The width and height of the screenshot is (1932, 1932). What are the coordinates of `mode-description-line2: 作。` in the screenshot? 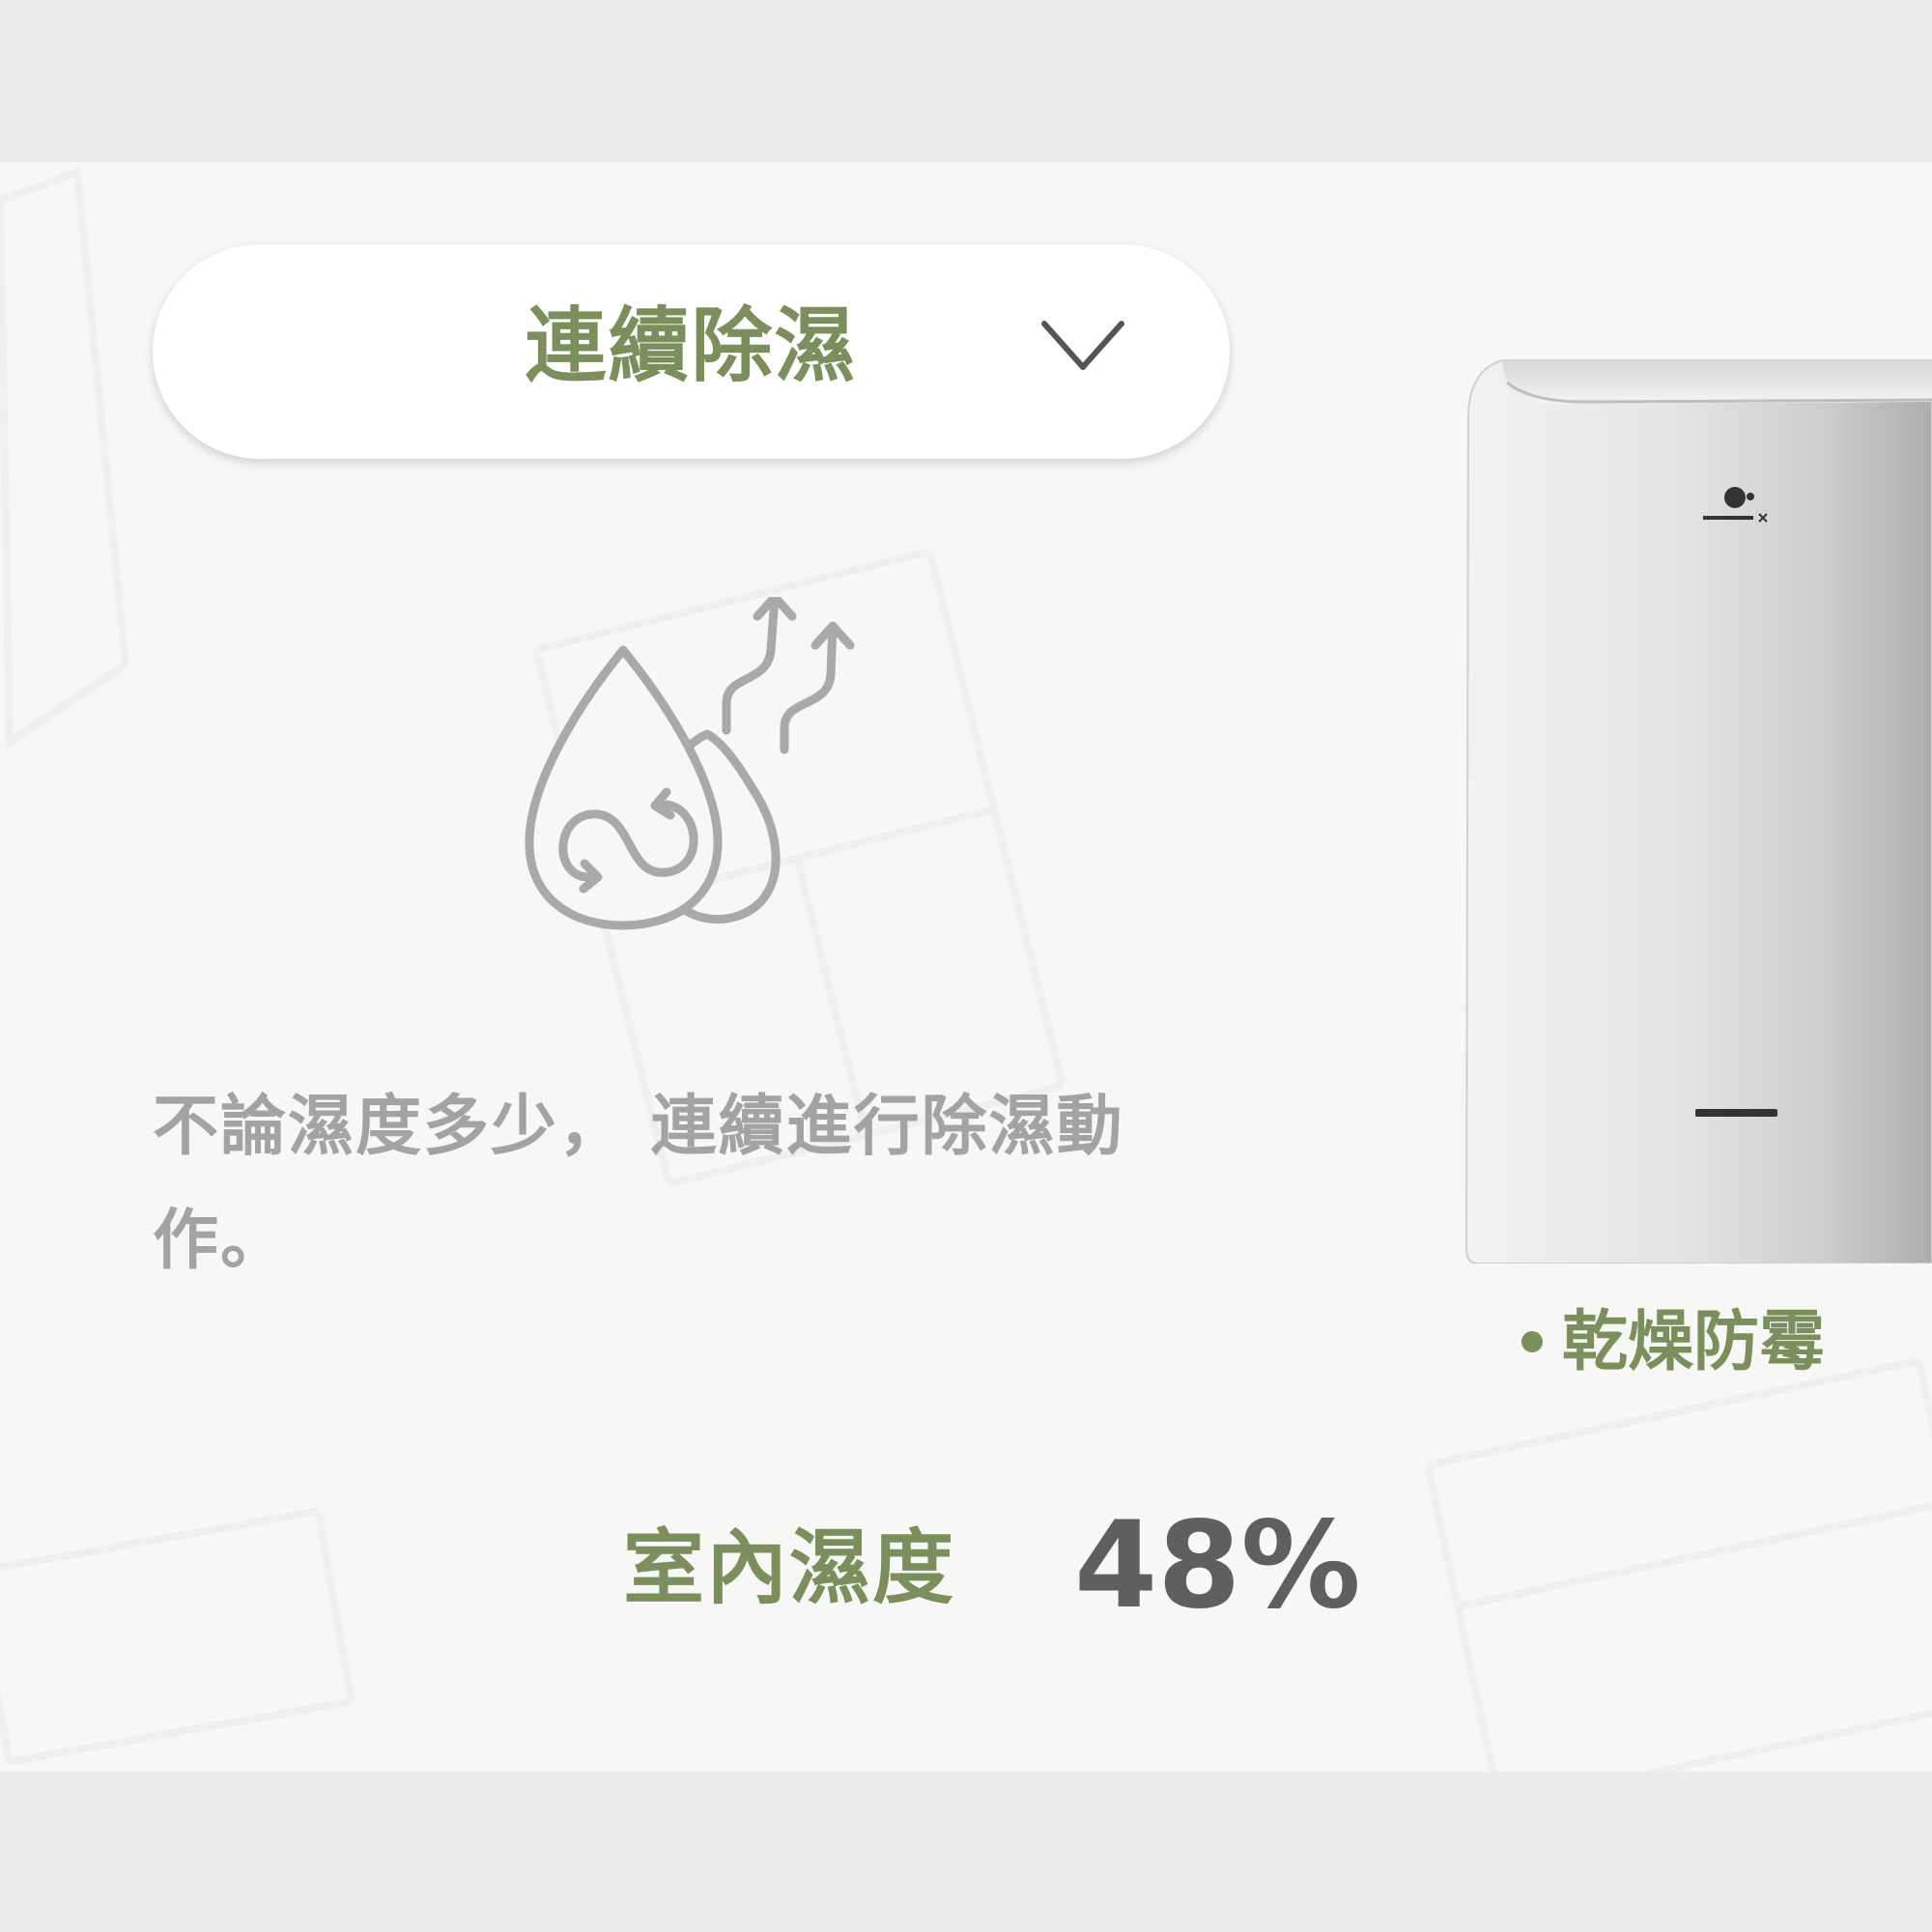 It's located at (221, 1241).